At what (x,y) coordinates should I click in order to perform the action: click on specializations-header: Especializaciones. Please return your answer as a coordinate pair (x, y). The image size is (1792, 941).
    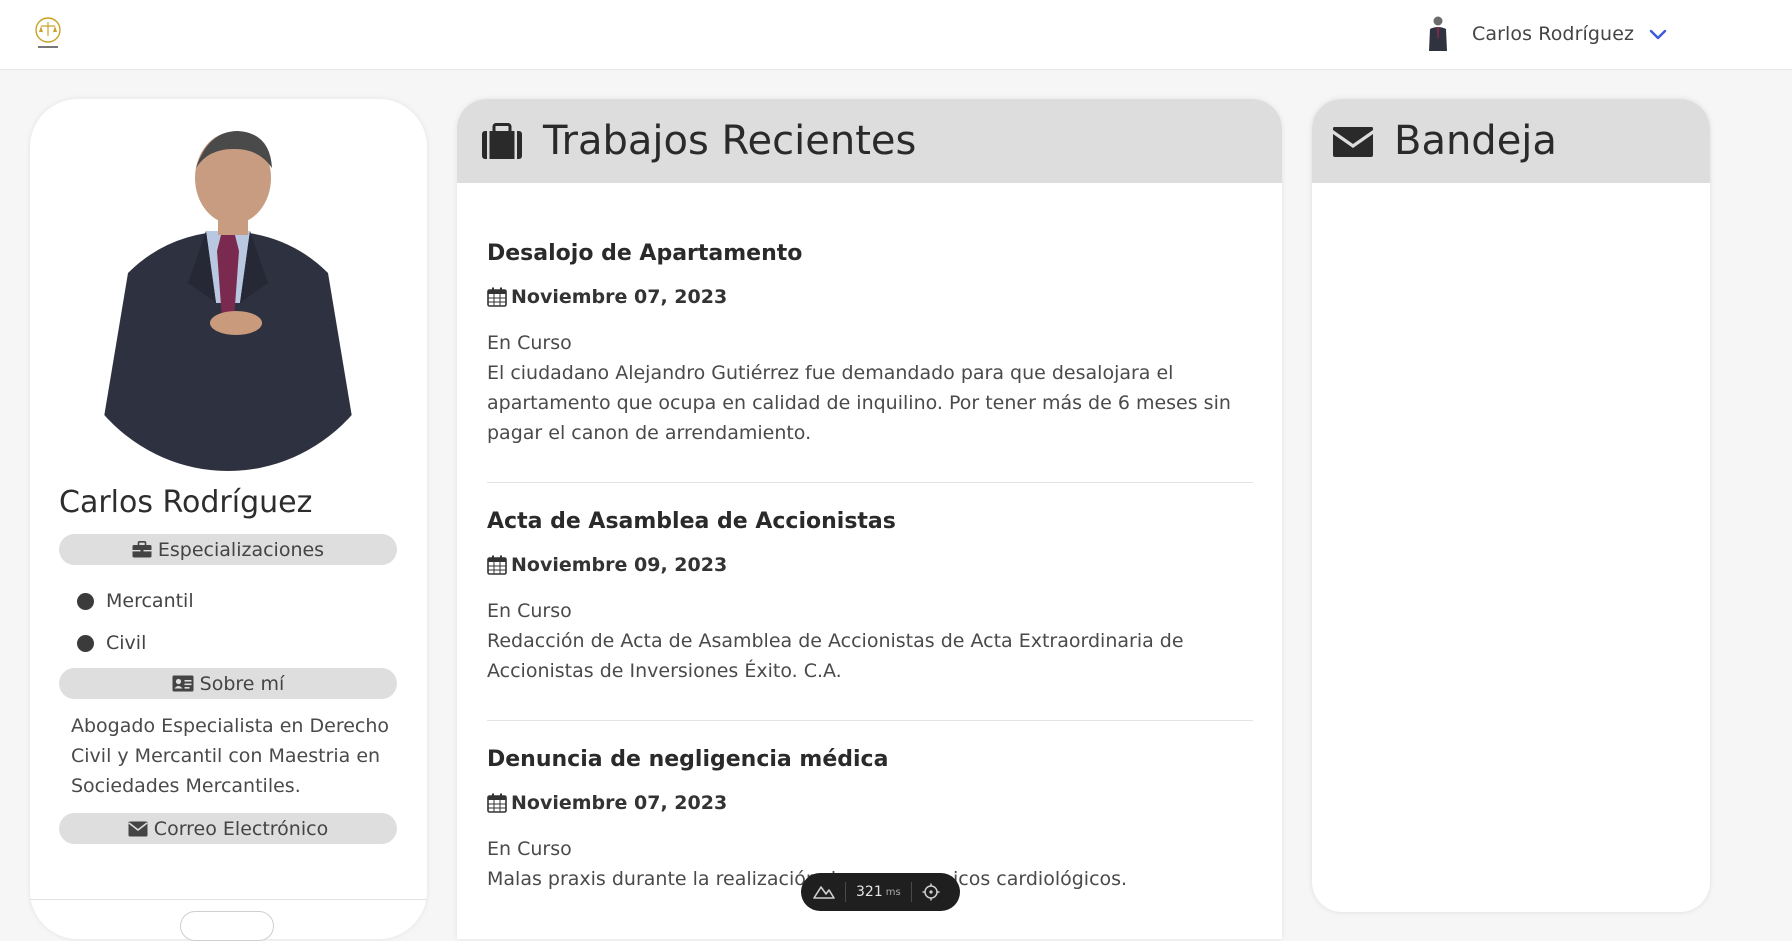
    Looking at the image, I should click on (228, 549).